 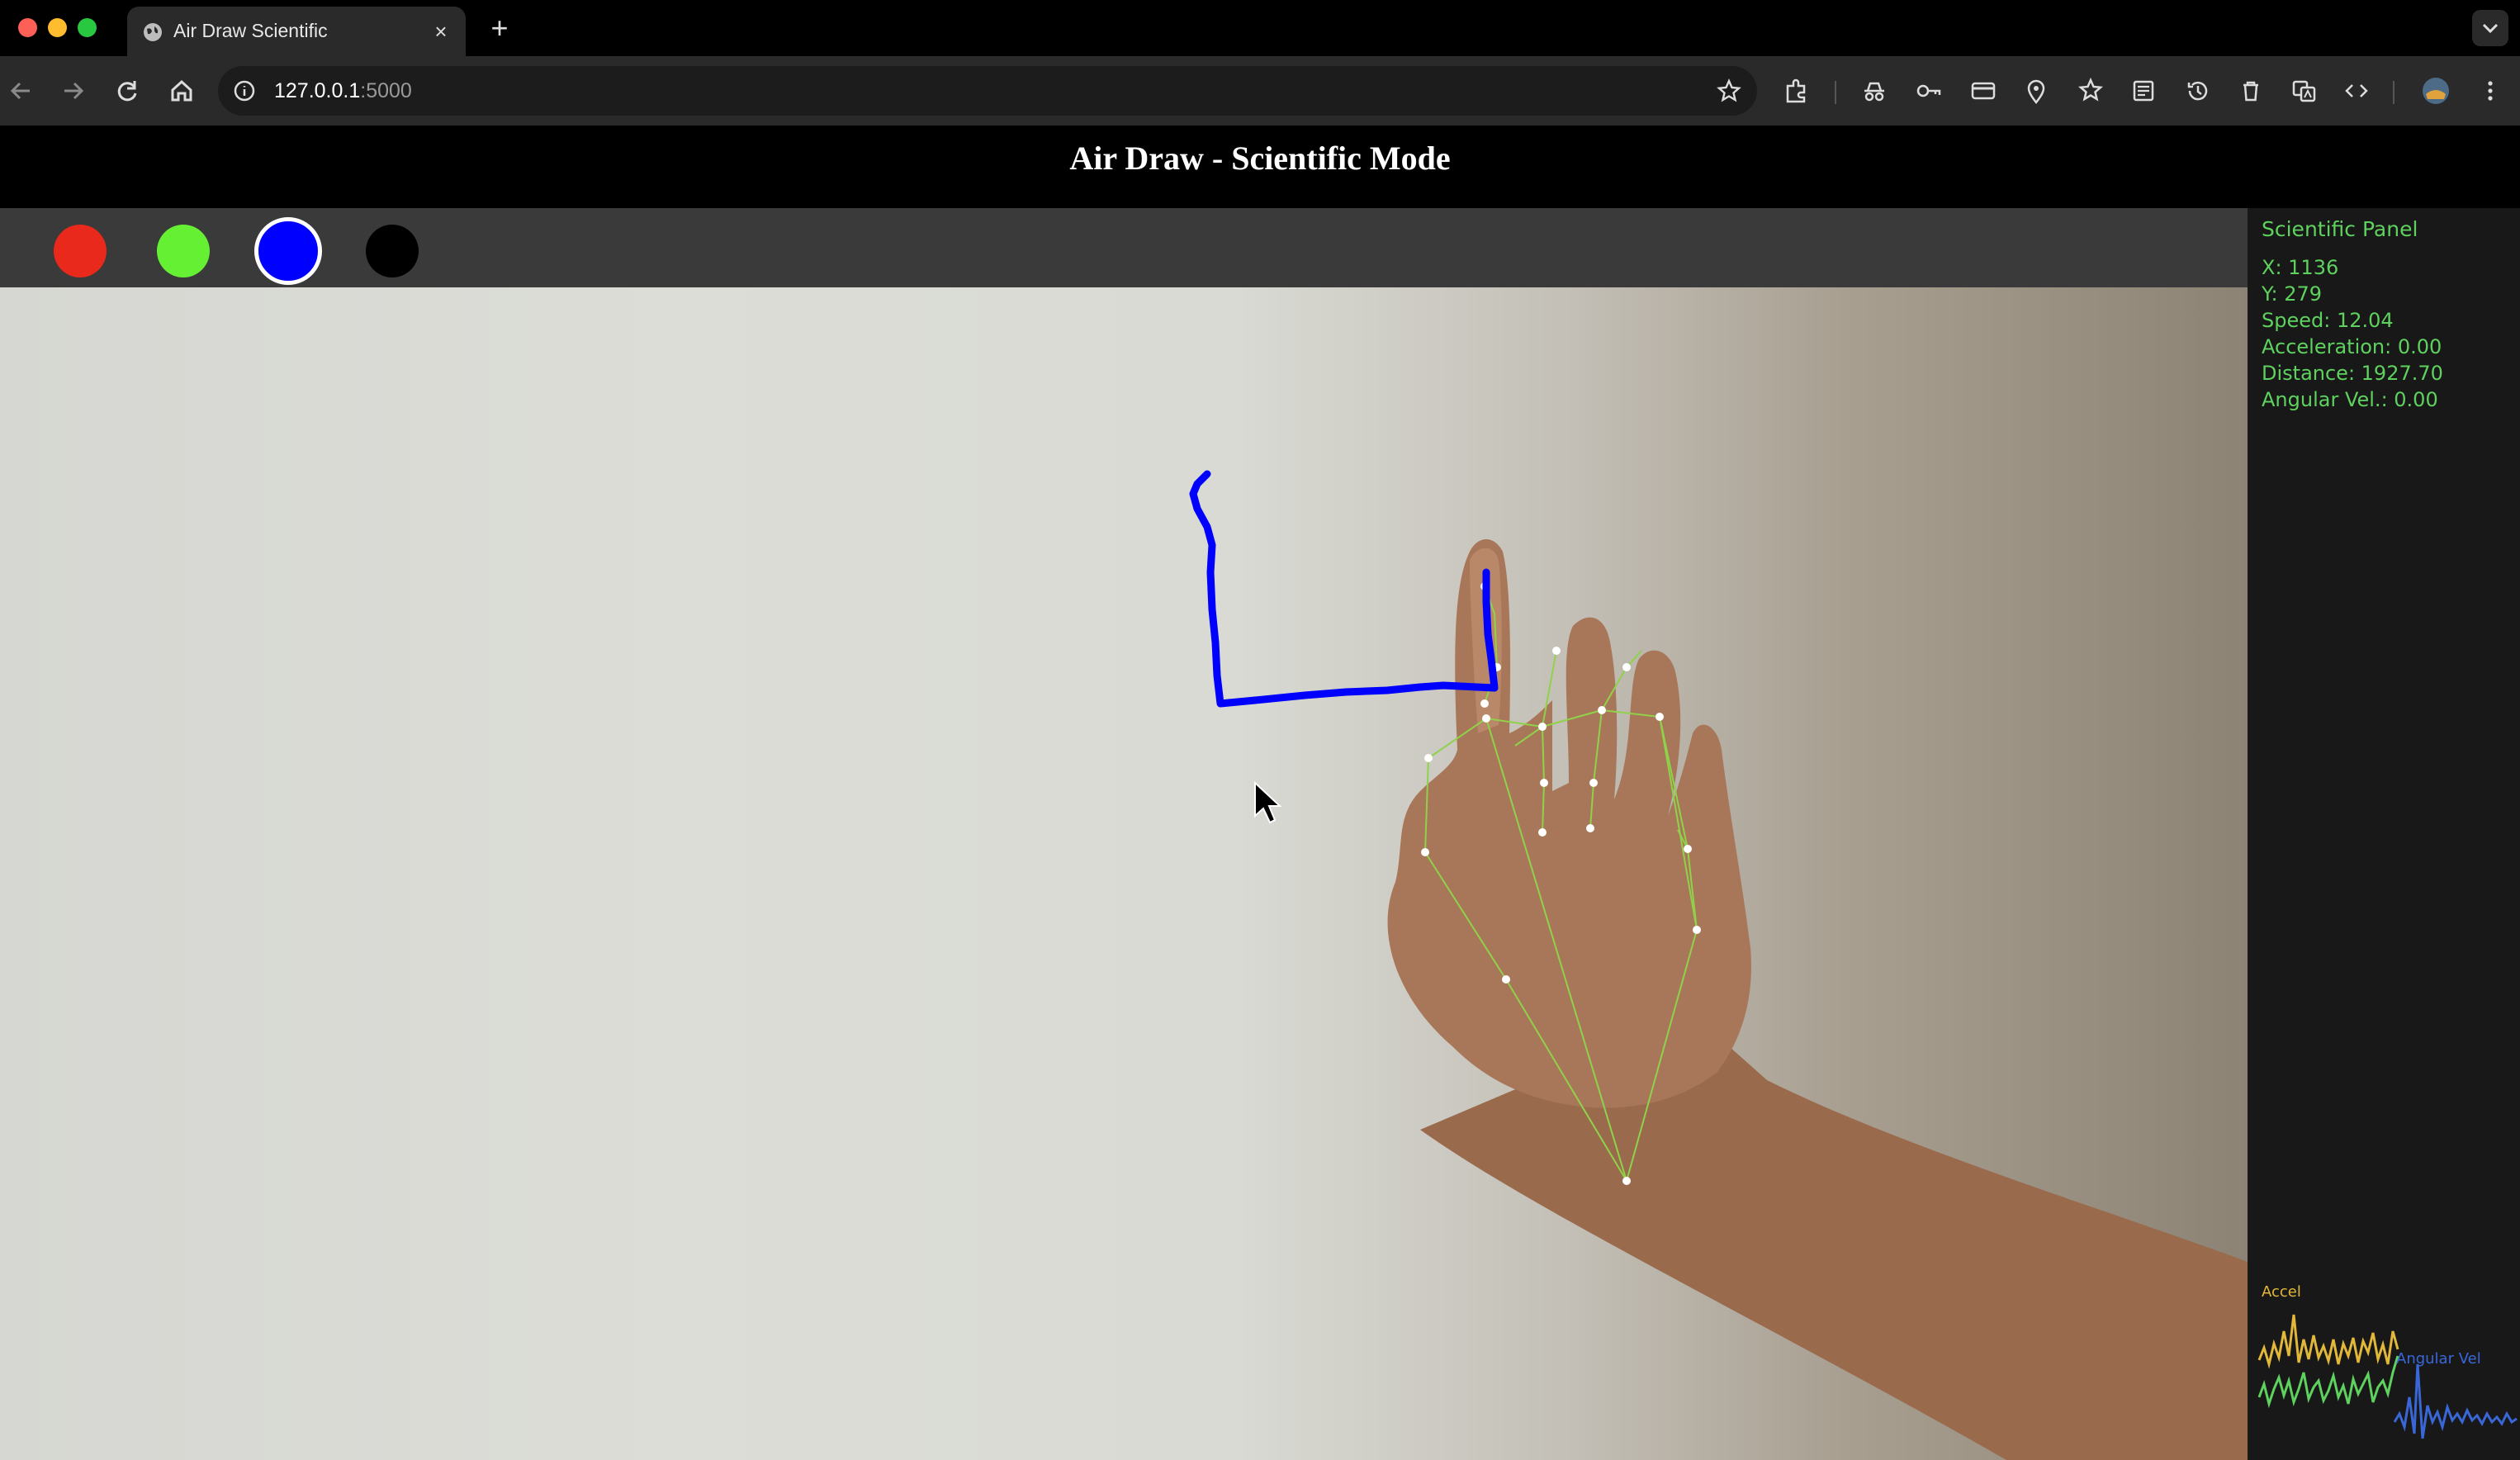 I want to click on window-close-button, so click(x=27, y=27).